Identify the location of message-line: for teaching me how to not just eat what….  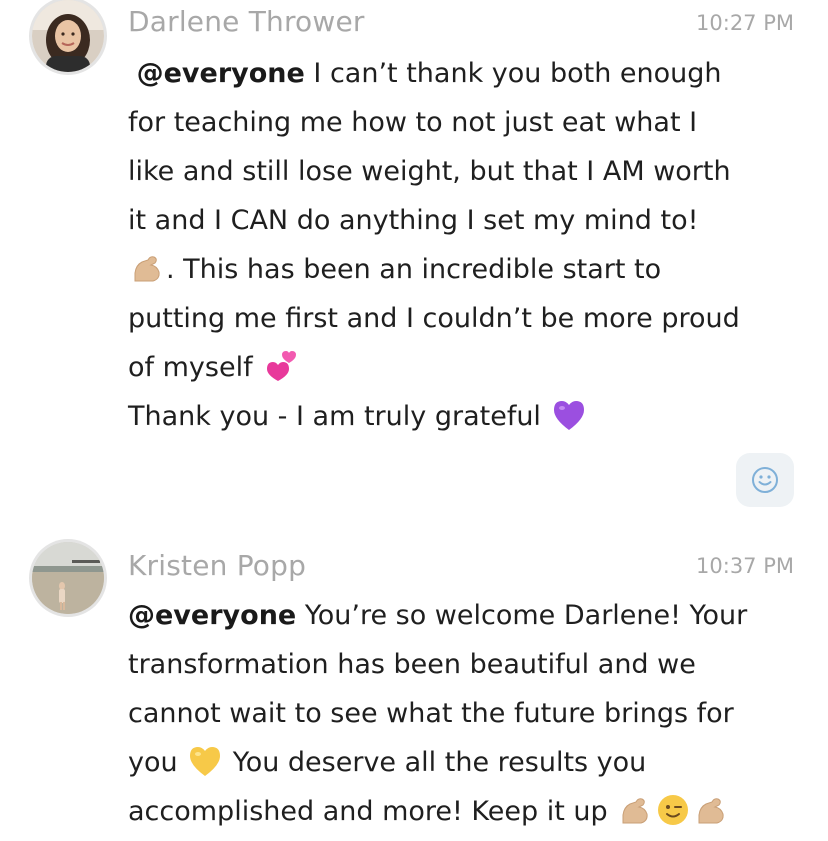
(413, 122).